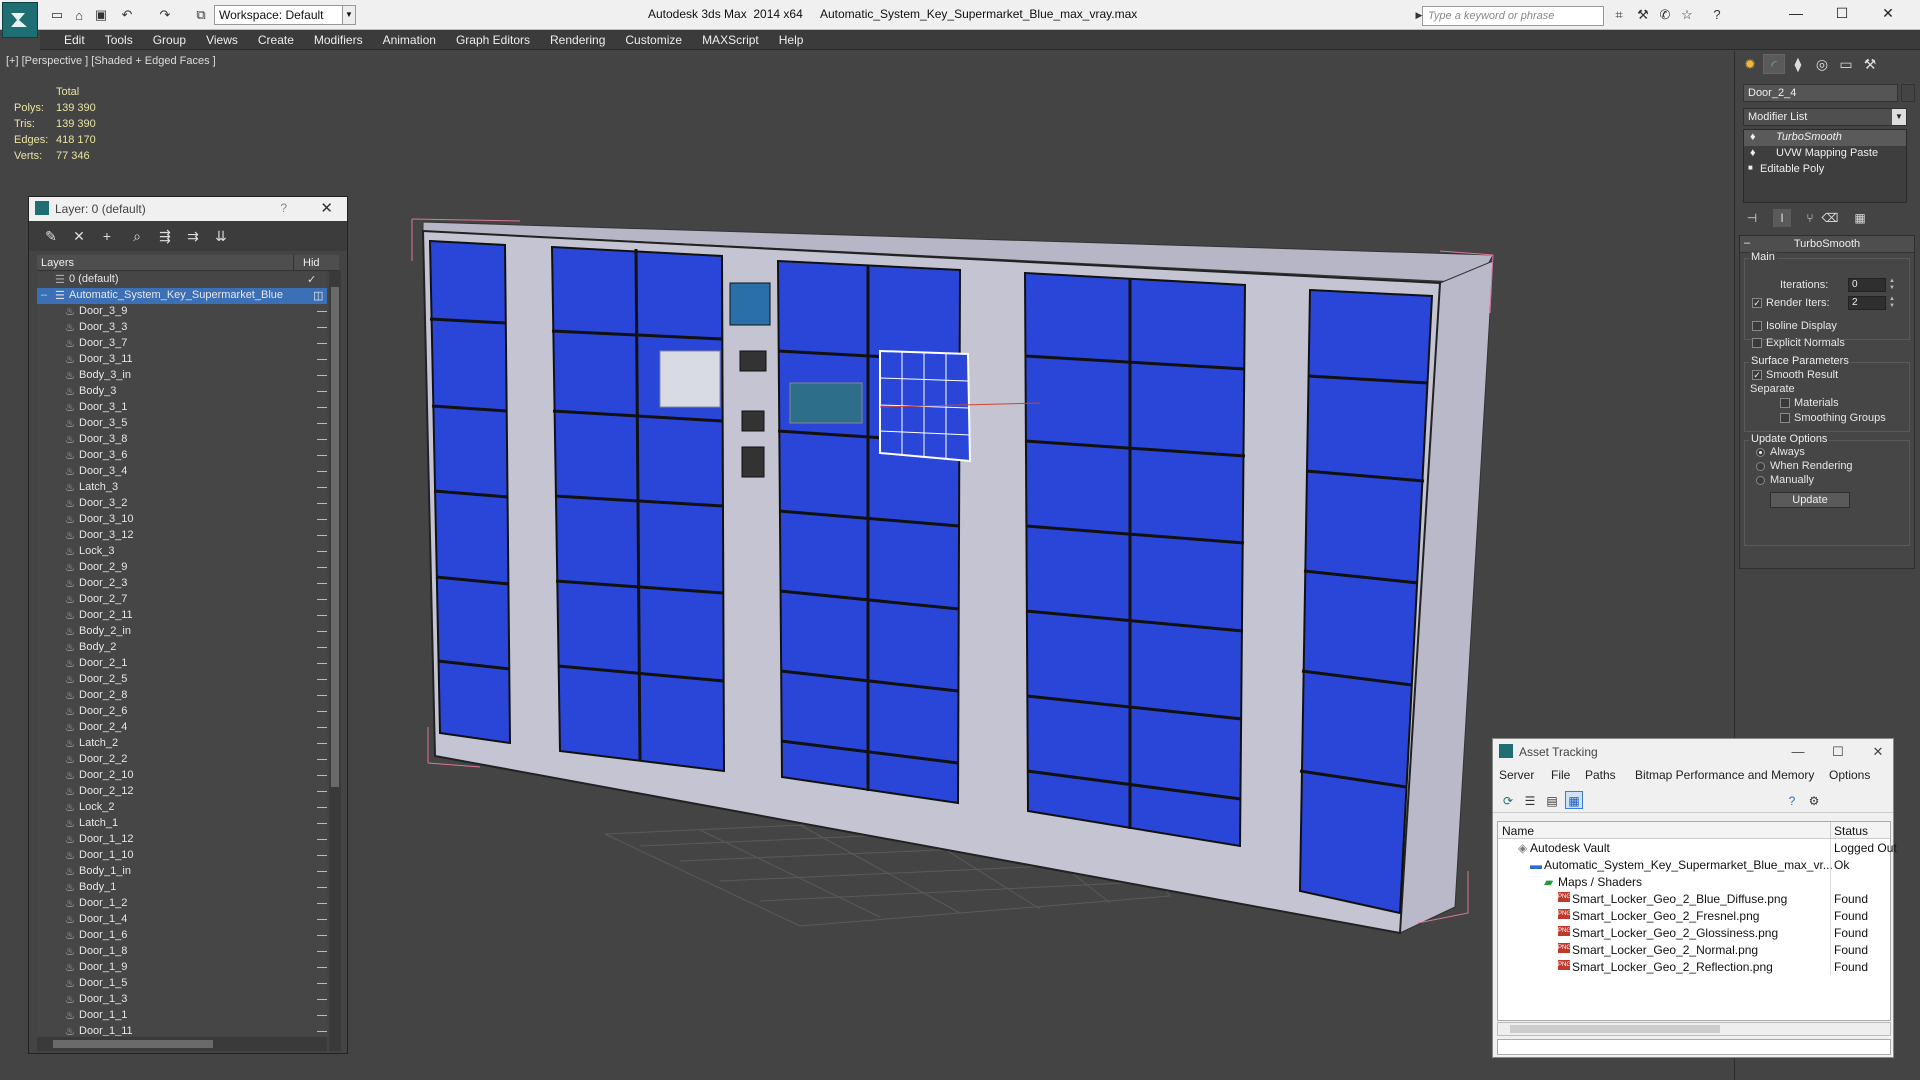  What do you see at coordinates (182, 728) in the screenshot?
I see `object-row: ♨ Door_2_4` at bounding box center [182, 728].